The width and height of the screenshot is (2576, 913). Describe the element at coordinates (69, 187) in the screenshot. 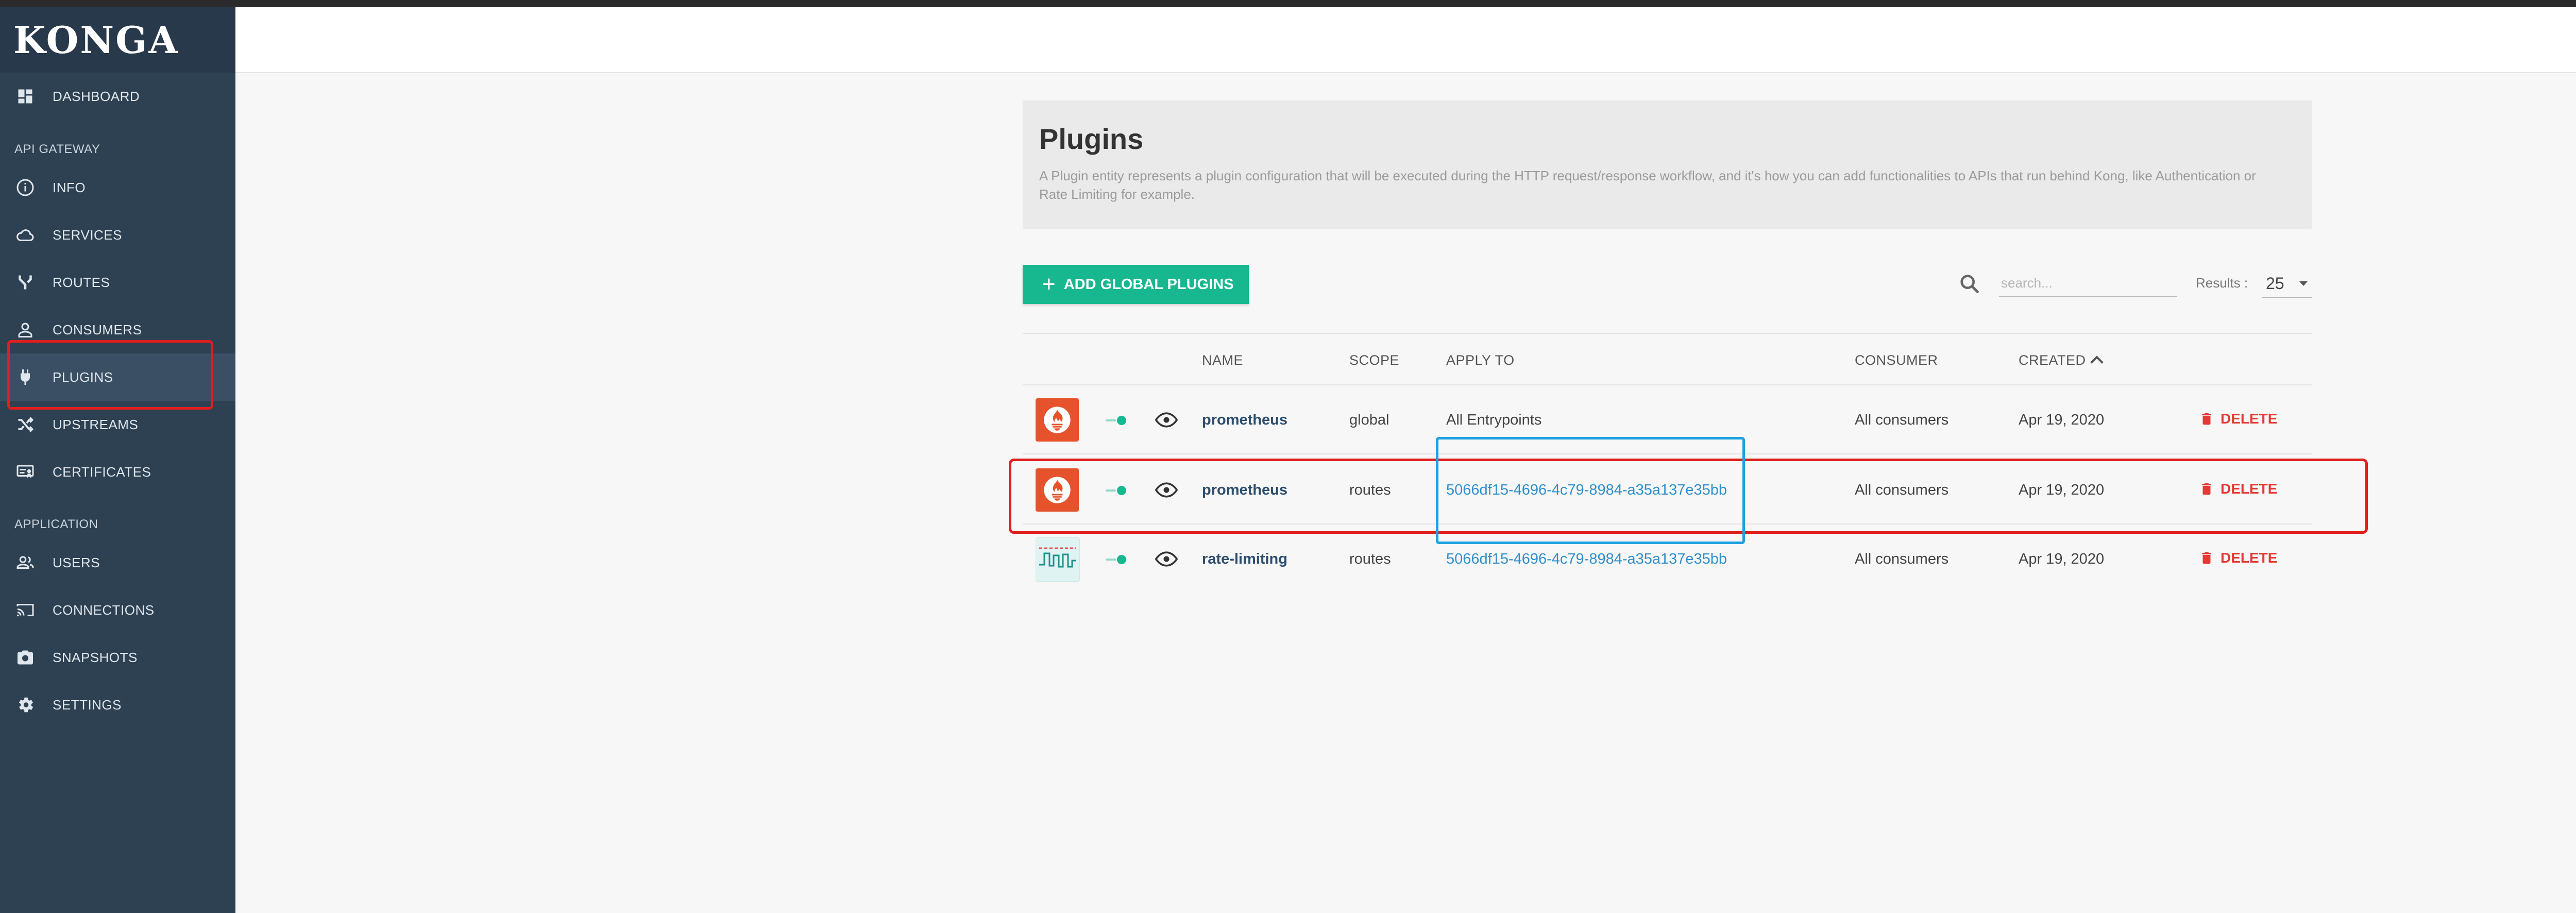

I see `sidebar-item-label: INFO` at that location.